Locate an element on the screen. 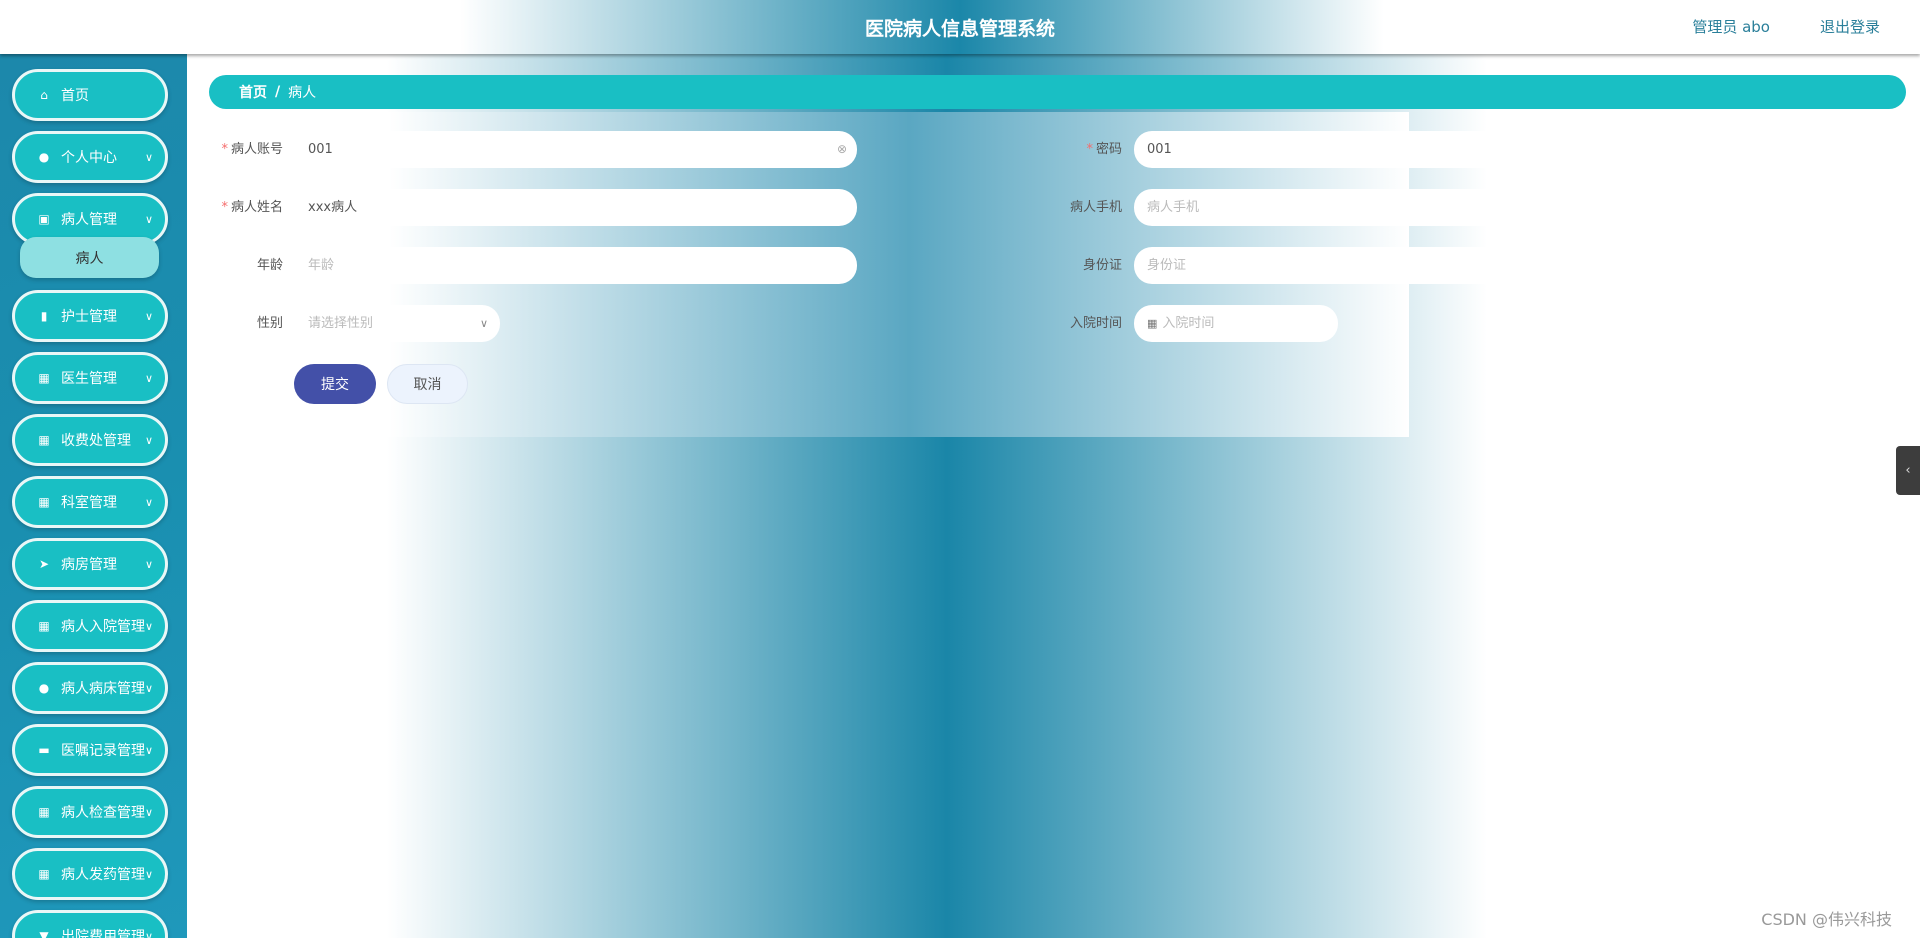  sidebar-item-label: 个人中心 is located at coordinates (89, 158).